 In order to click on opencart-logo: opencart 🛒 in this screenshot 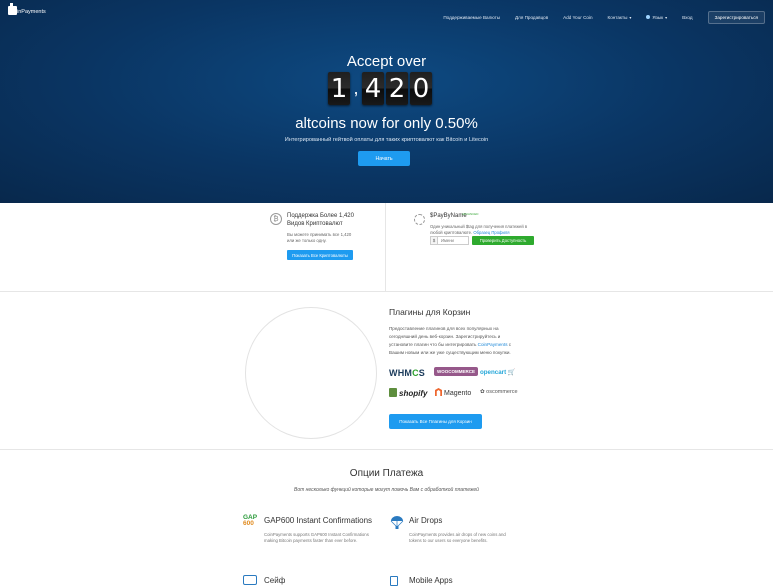, I will do `click(498, 372)`.